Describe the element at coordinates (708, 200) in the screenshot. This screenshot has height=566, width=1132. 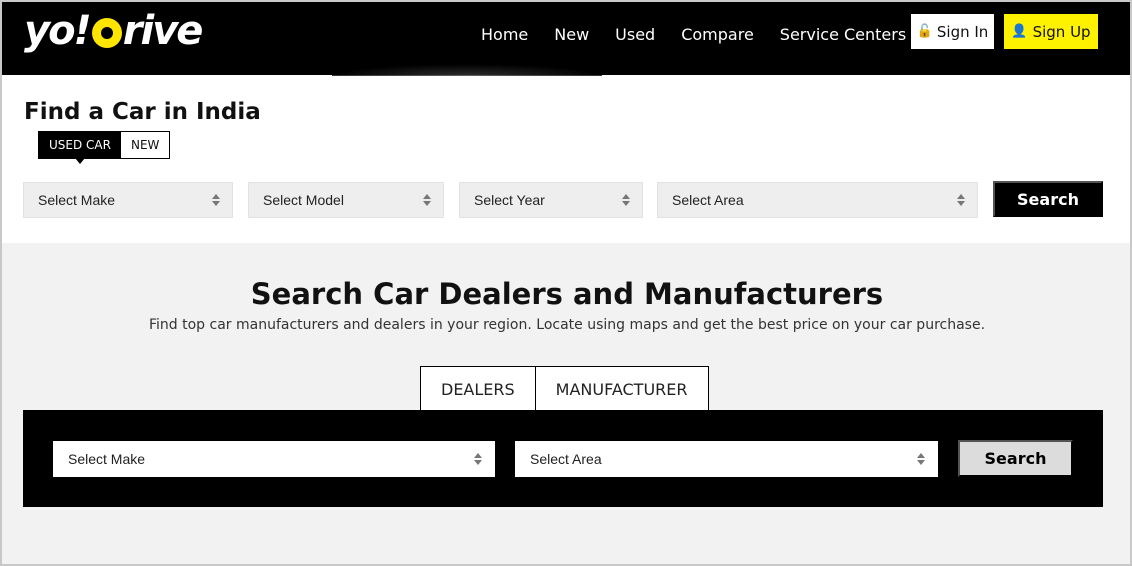
I see `select-area-value: Select Area` at that location.